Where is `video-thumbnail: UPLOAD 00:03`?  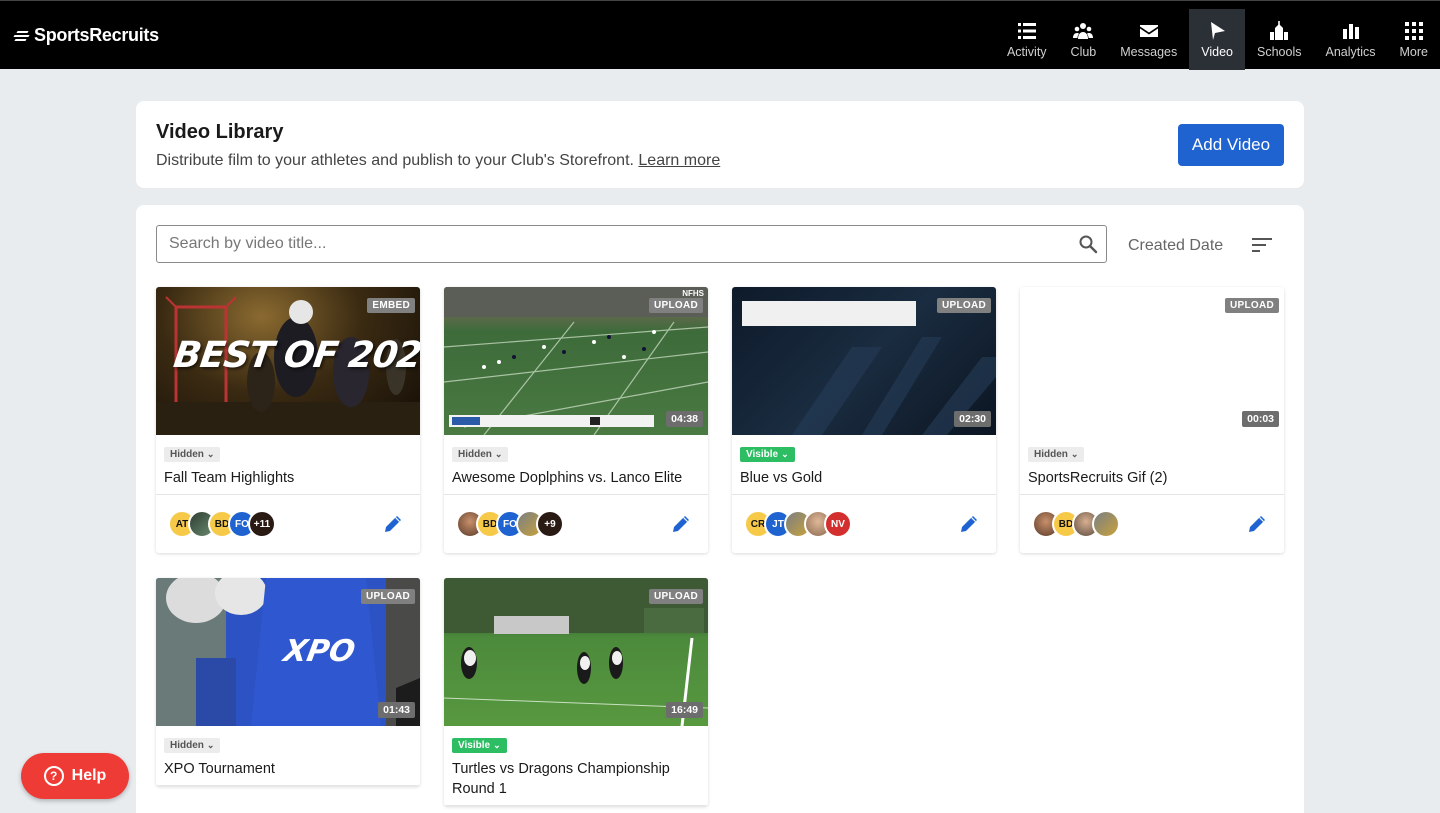
video-thumbnail: UPLOAD 00:03 is located at coordinates (1152, 361).